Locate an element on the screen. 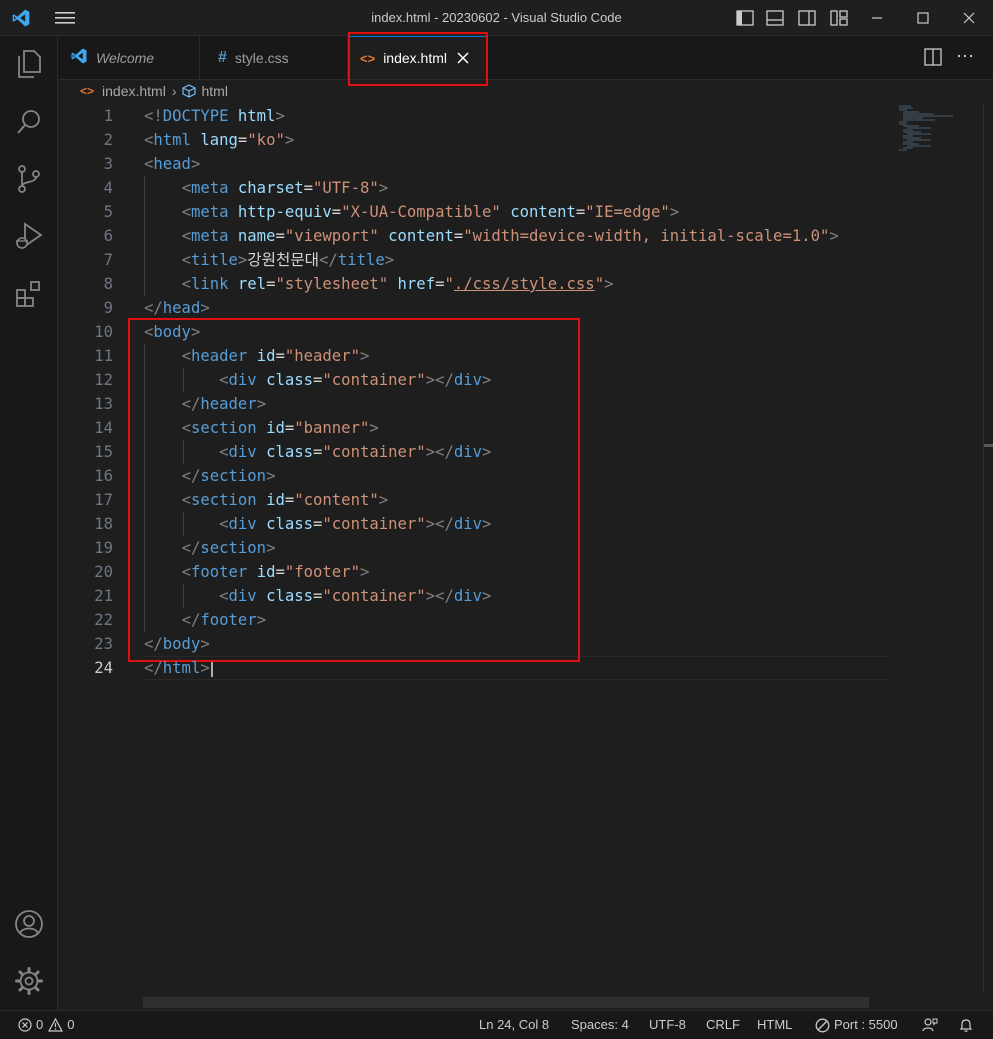 Image resolution: width=993 pixels, height=1039 pixels. code-line: 14 <section id="banner"> is located at coordinates (474, 428).